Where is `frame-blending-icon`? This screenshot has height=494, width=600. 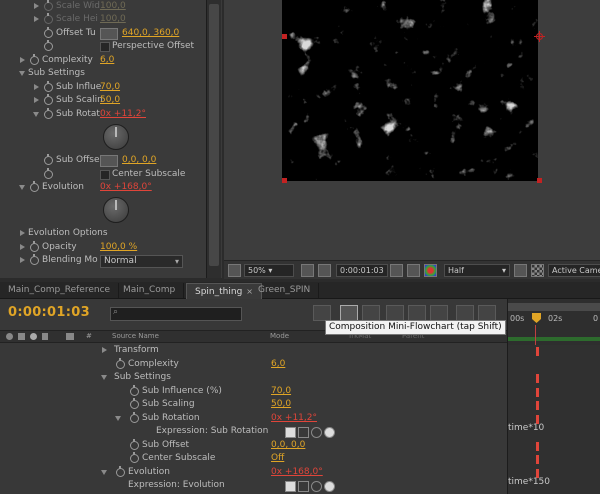 frame-blending-icon is located at coordinates (417, 313).